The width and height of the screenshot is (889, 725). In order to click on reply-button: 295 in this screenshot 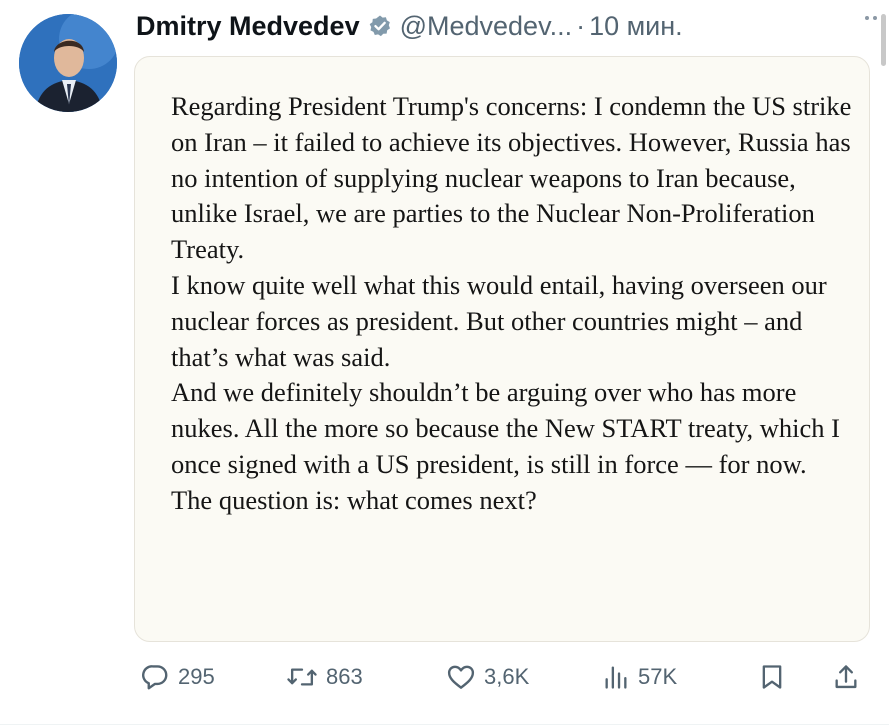, I will do `click(177, 677)`.